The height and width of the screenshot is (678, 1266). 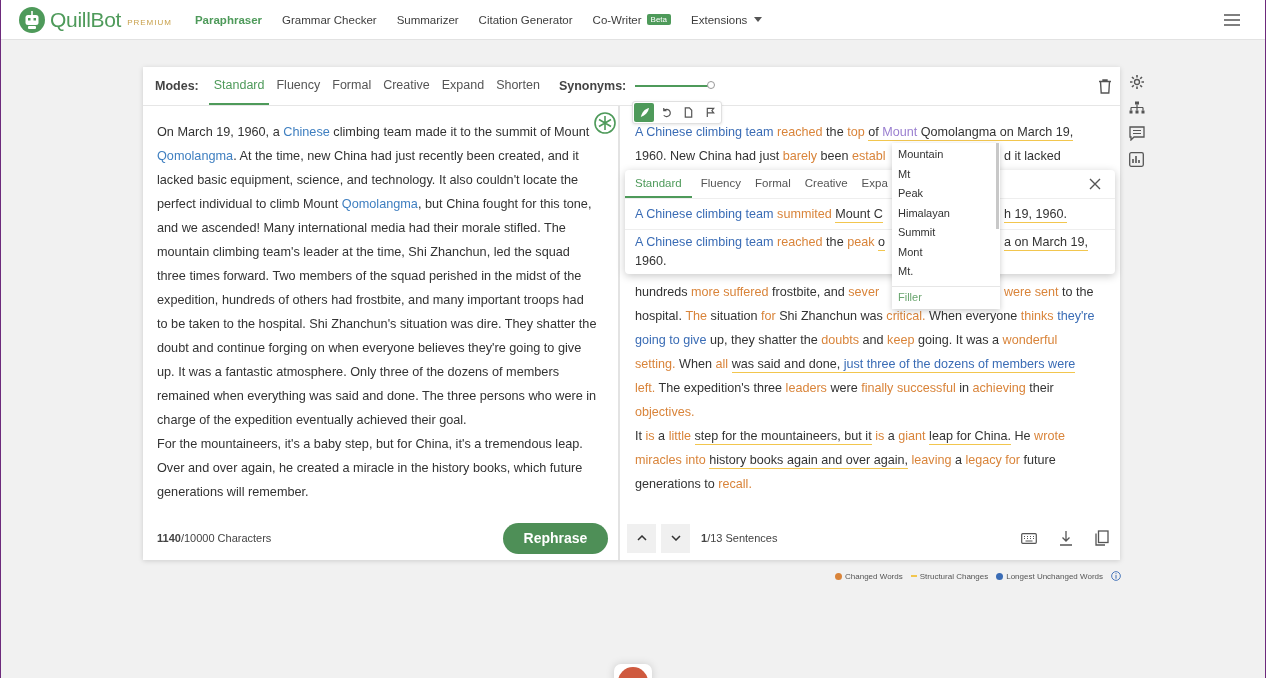 What do you see at coordinates (874, 184) in the screenshot?
I see `mode-tab: Expa` at bounding box center [874, 184].